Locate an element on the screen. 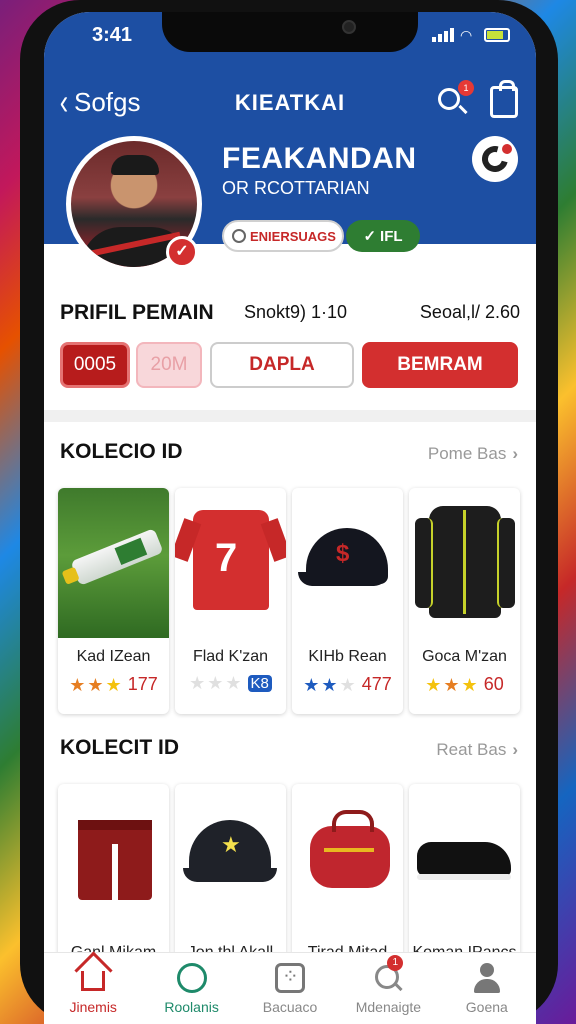  product-card: Goca M'zan ★ ★ ★ 60 is located at coordinates (464, 601).